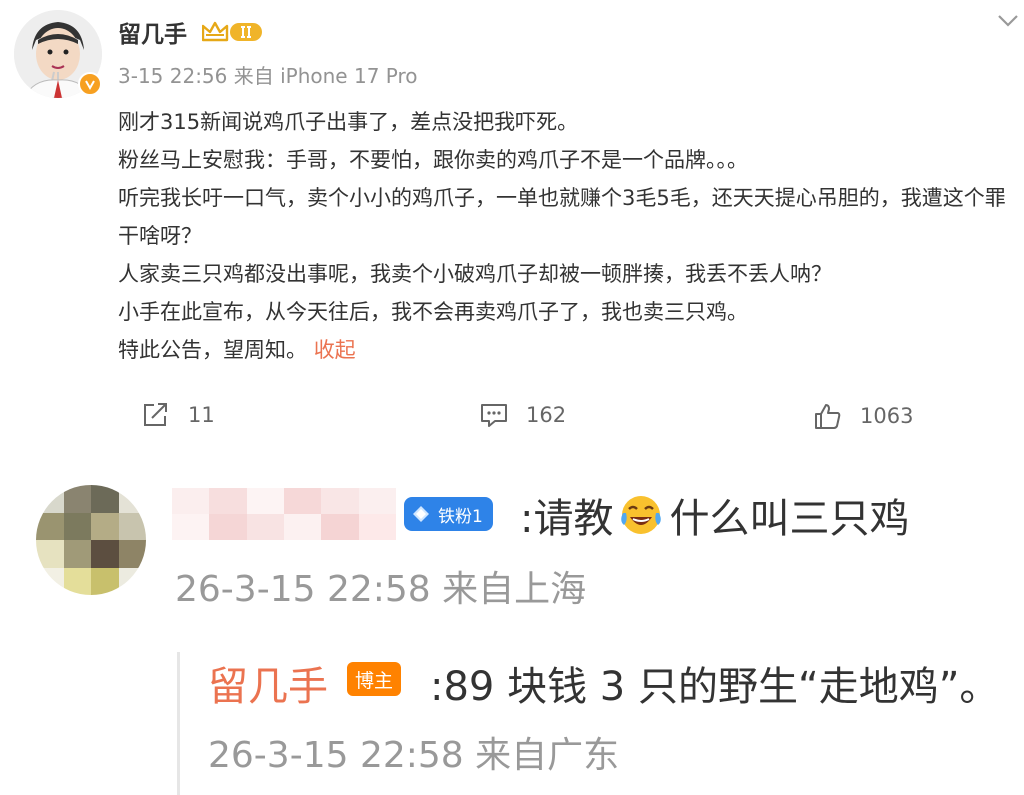 This screenshot has height=795, width=1024. I want to click on reply-author: 留几手, so click(268, 683).